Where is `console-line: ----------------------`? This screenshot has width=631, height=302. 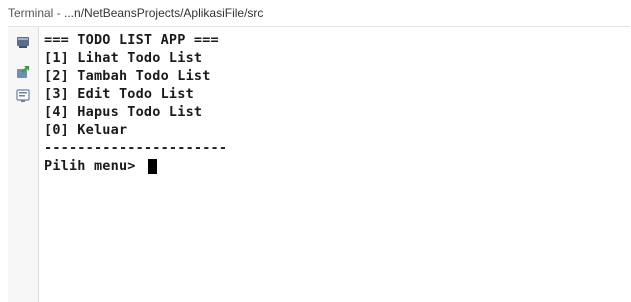 console-line: ---------------------- is located at coordinates (136, 148).